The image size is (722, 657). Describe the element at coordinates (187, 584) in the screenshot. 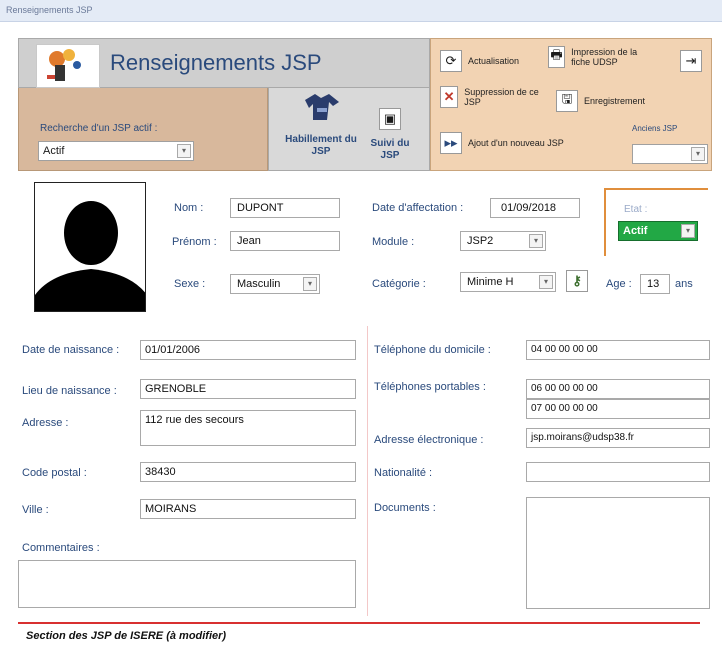

I see `commentaires-field` at that location.